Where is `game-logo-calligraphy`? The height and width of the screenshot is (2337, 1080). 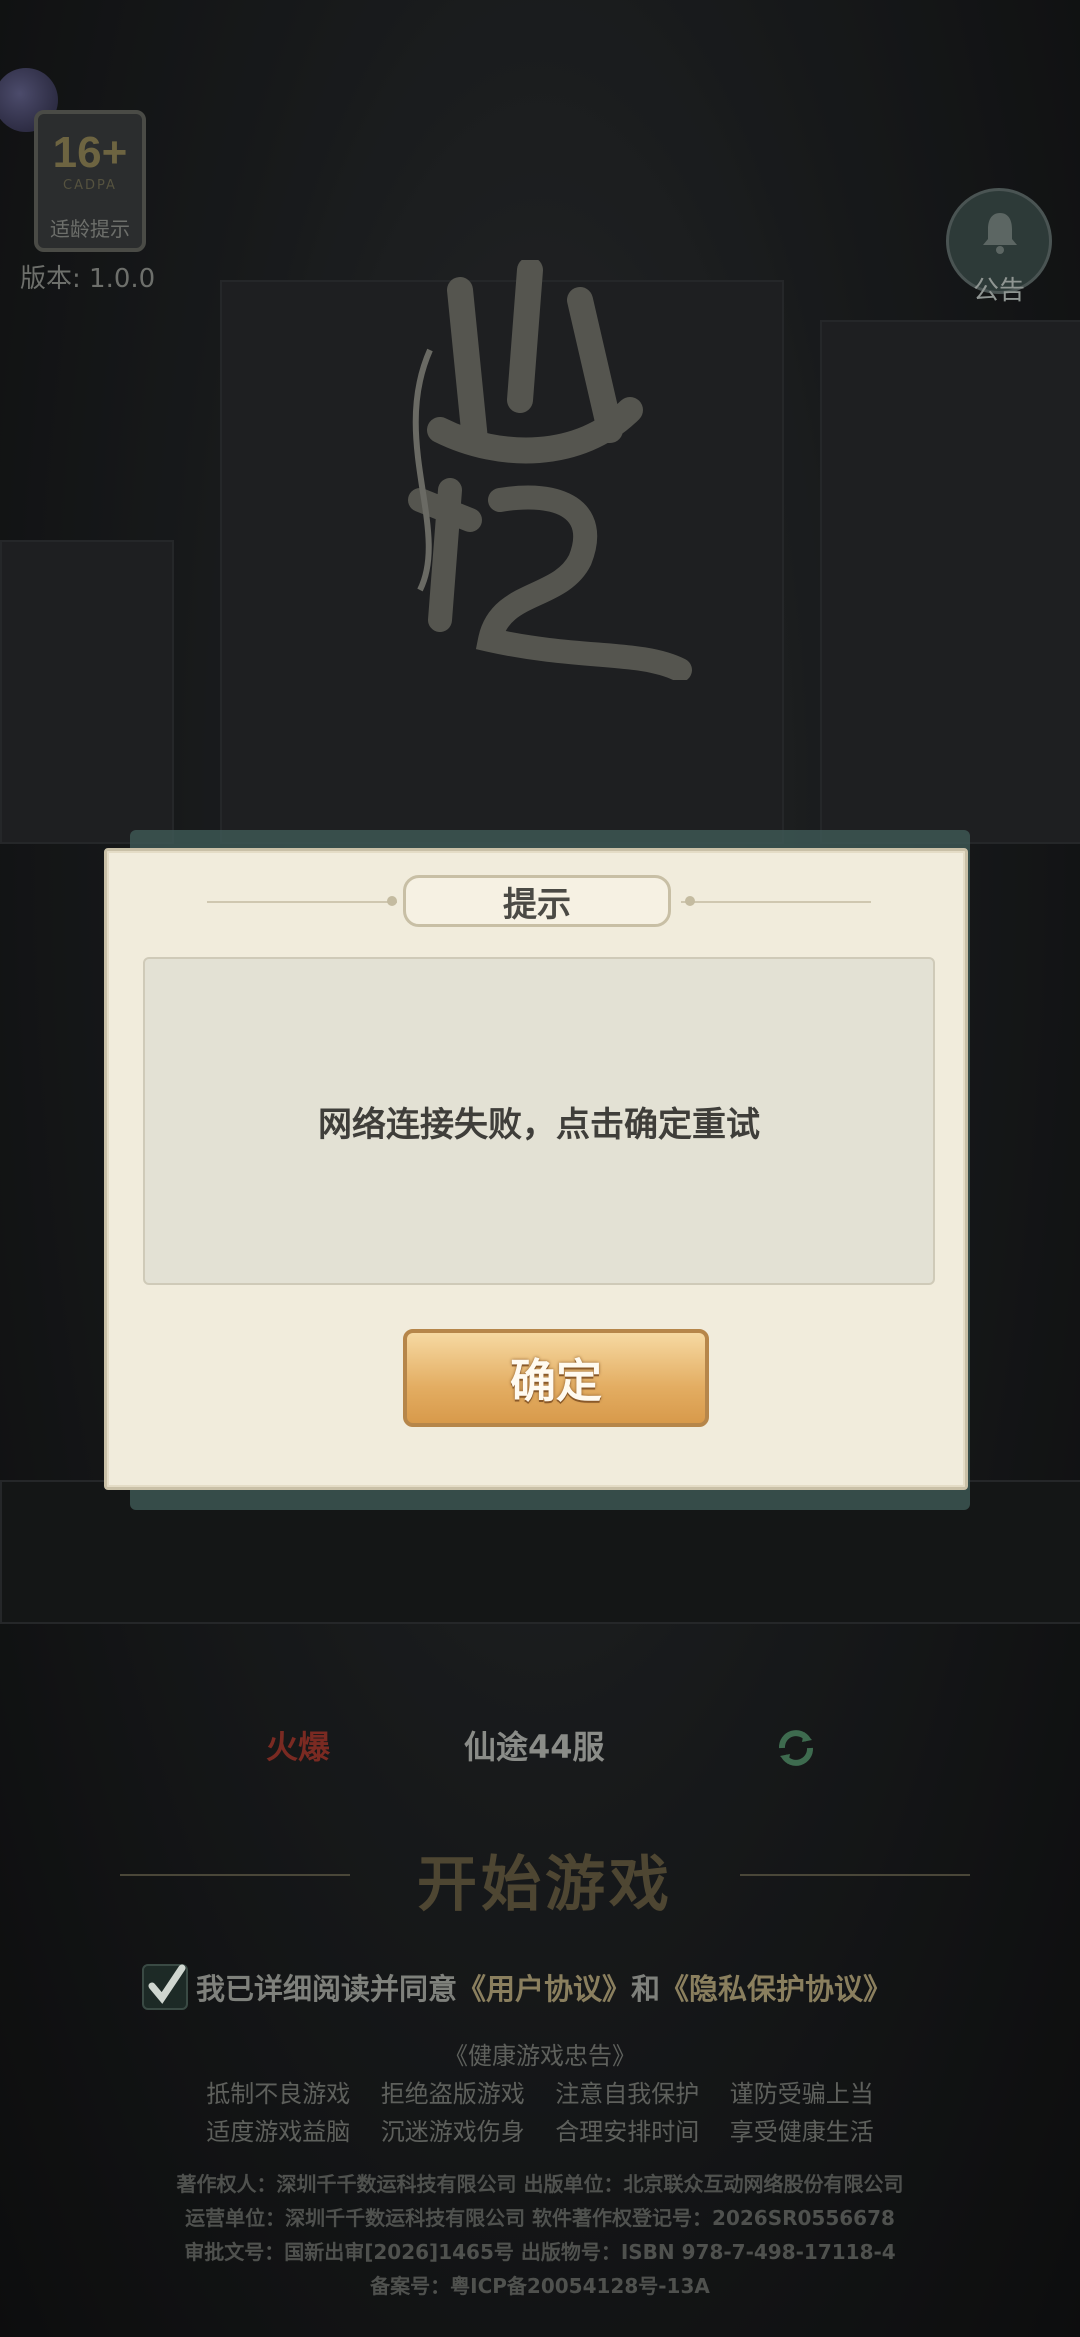 game-logo-calligraphy is located at coordinates (550, 470).